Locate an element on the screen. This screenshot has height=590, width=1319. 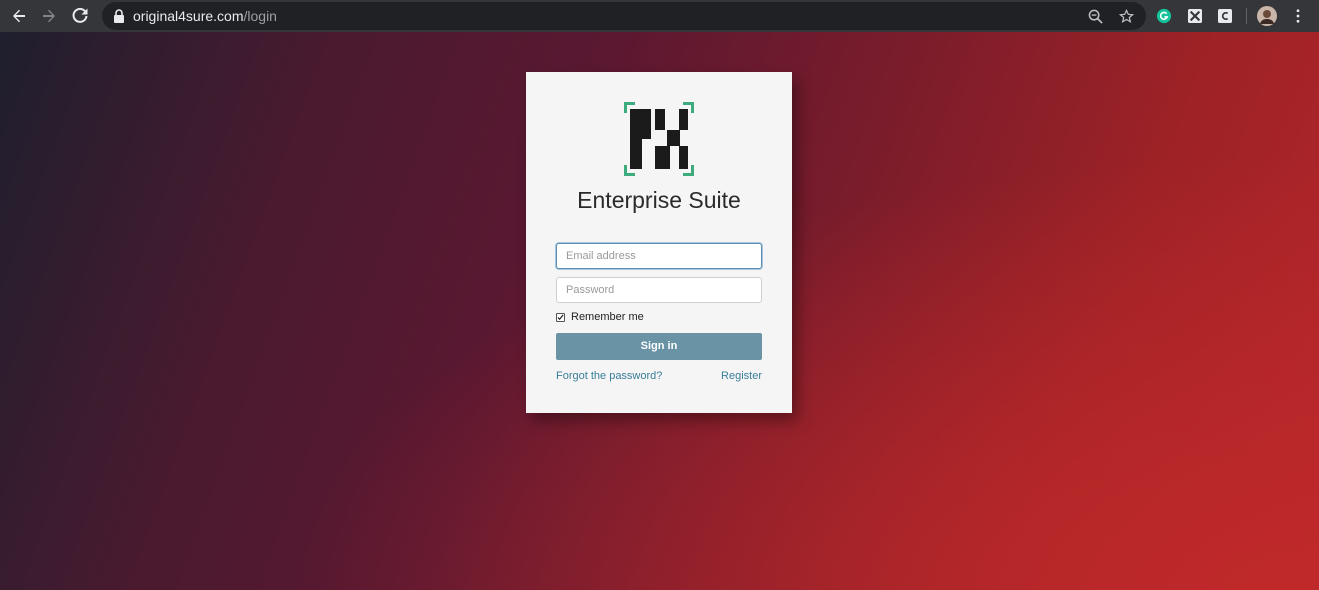
extension-x-icon is located at coordinates (1195, 16).